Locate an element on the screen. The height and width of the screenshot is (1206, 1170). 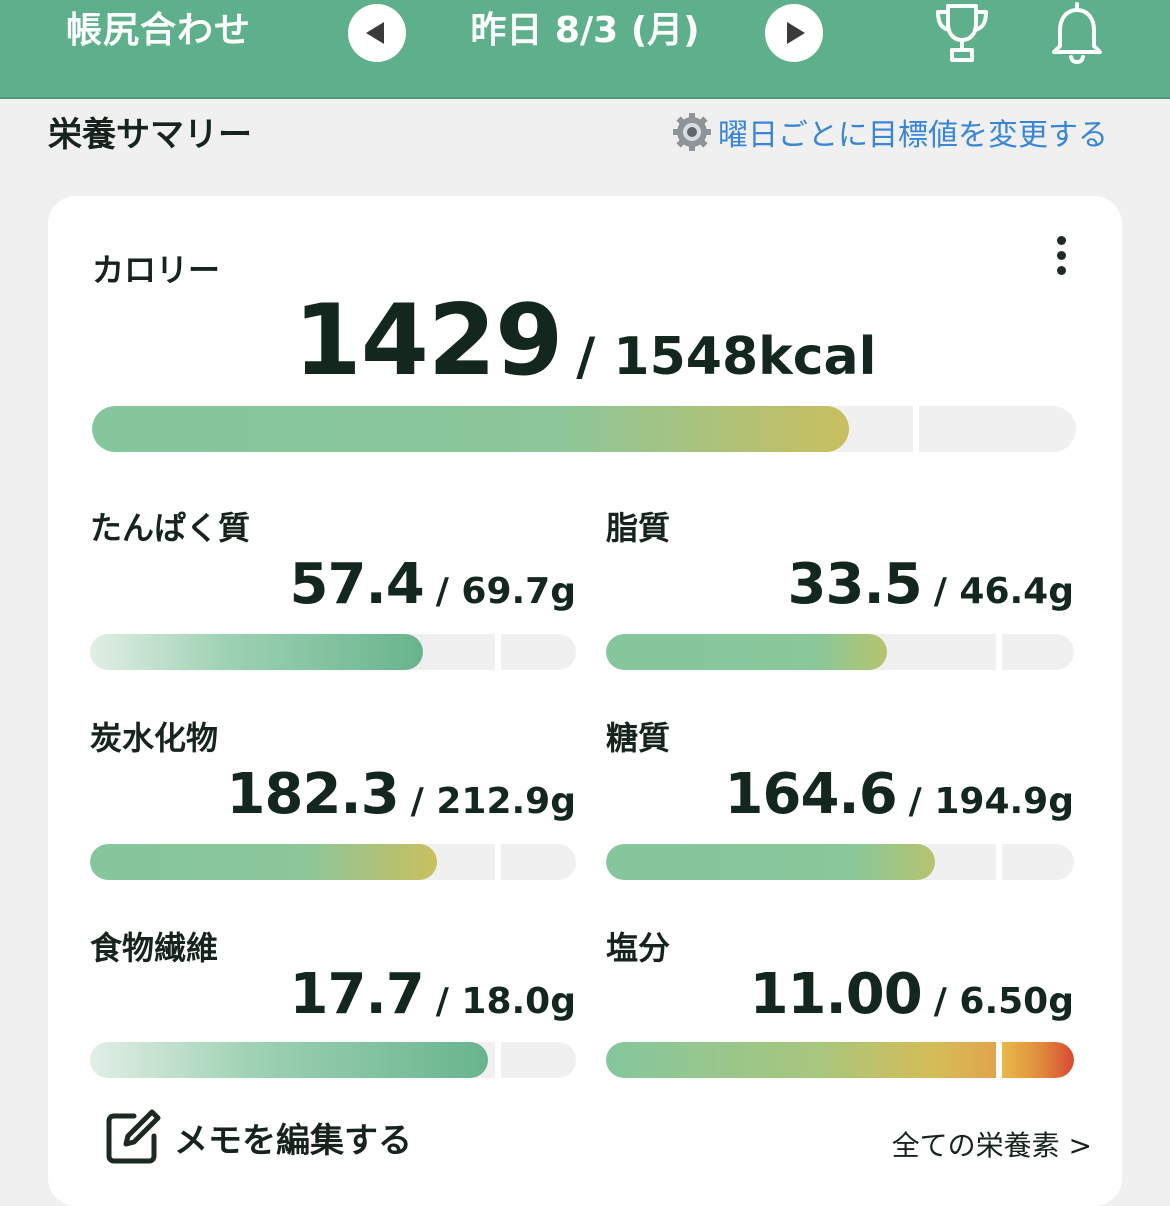
salt-progress-fill is located at coordinates (801, 1060).